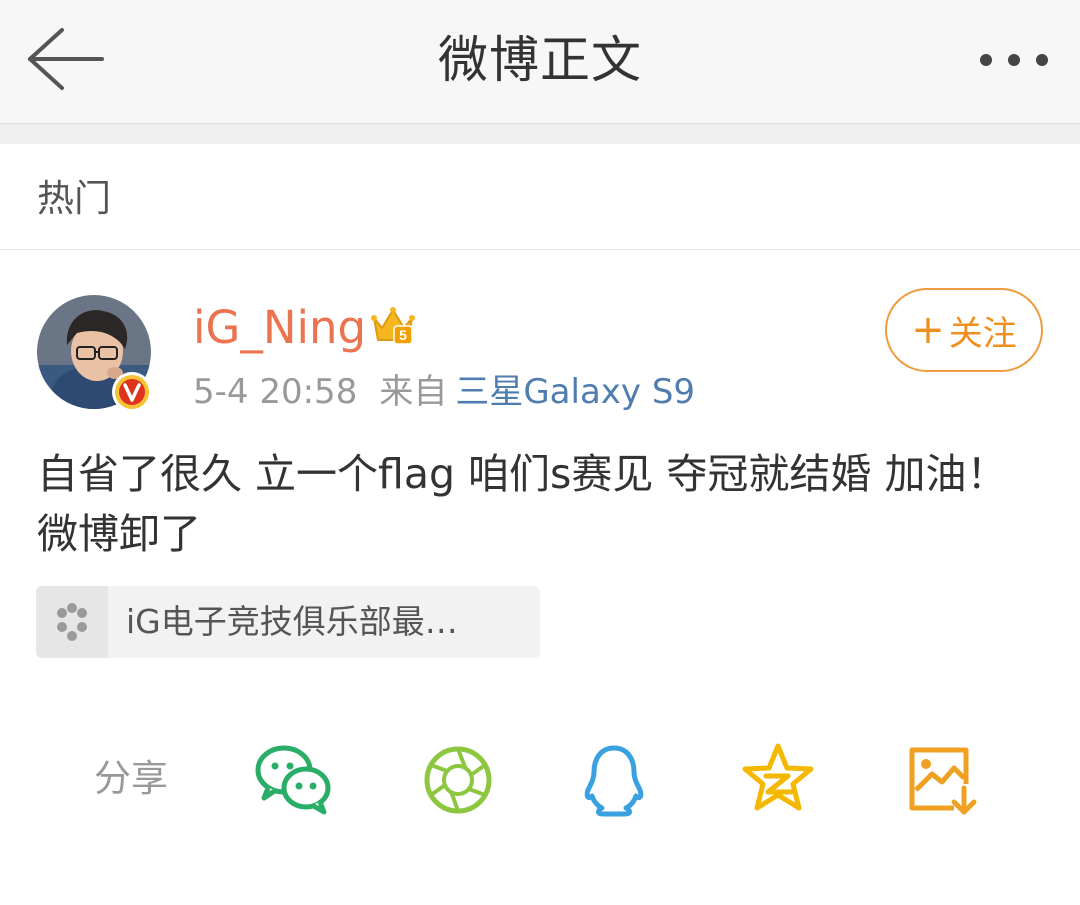  I want to click on share-qzone-button, so click(778, 780).